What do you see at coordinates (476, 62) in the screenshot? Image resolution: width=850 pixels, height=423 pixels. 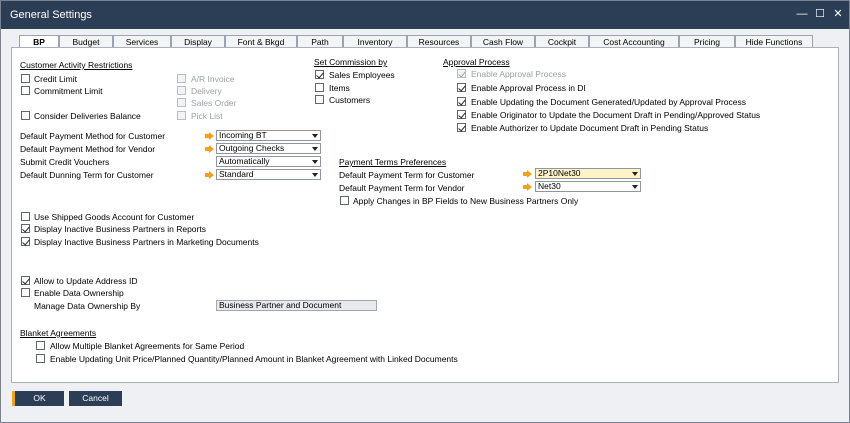 I see `approval-header: Approval Process` at bounding box center [476, 62].